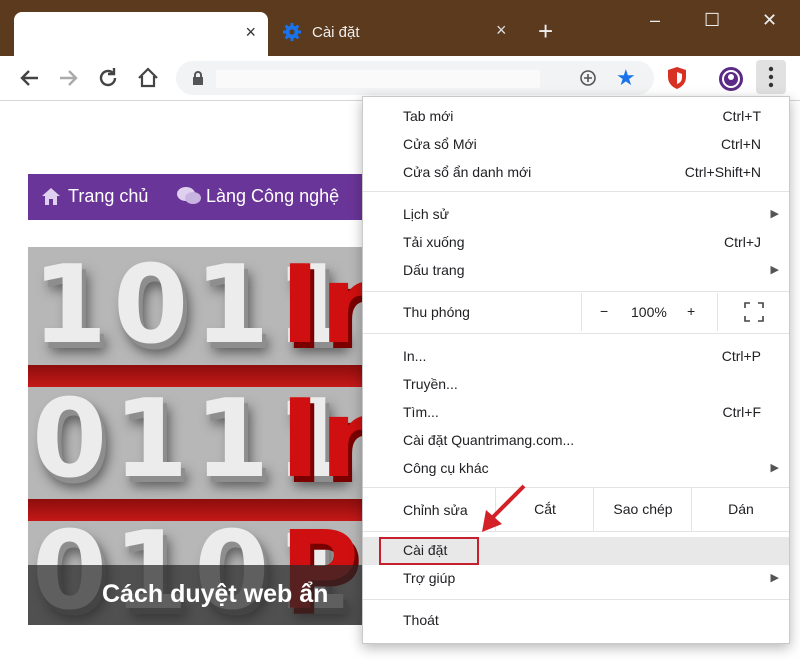  Describe the element at coordinates (740, 144) in the screenshot. I see `menu-shortcut: Ctrl+N` at that location.